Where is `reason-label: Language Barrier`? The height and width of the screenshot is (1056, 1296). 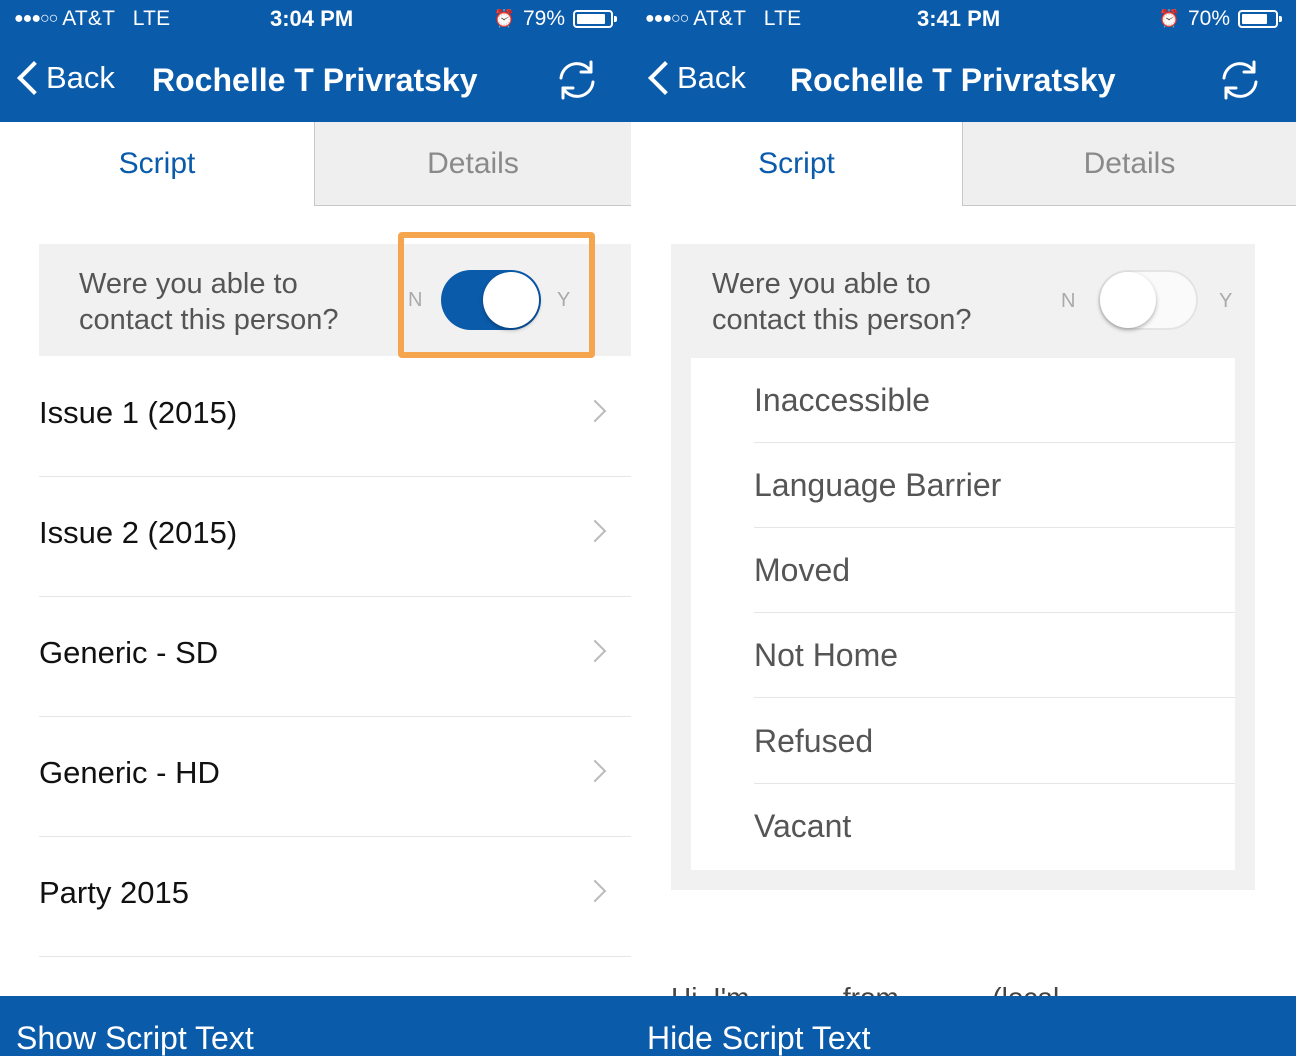
reason-label: Language Barrier is located at coordinates (878, 485).